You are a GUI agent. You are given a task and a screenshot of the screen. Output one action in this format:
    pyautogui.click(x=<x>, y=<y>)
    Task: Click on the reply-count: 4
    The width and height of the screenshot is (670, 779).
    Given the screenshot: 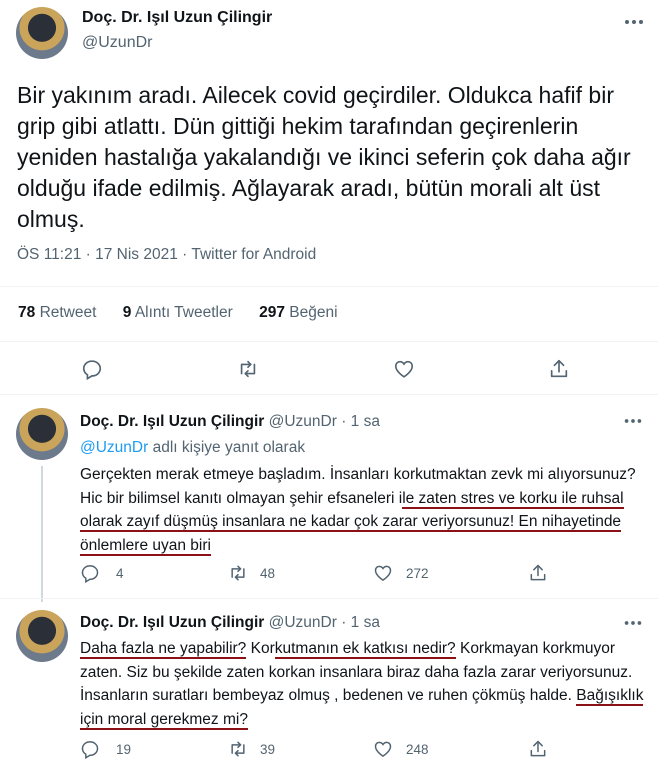 What is the action you would take?
    pyautogui.click(x=120, y=573)
    